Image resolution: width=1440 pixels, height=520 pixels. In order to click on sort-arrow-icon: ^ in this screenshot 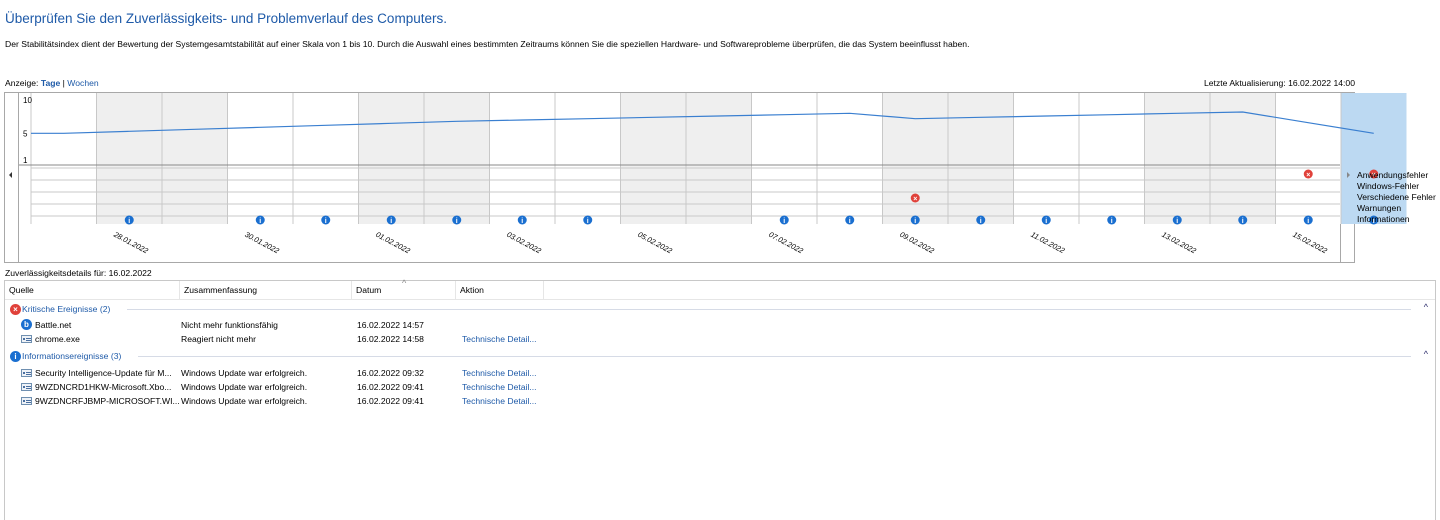, I will do `click(404, 283)`.